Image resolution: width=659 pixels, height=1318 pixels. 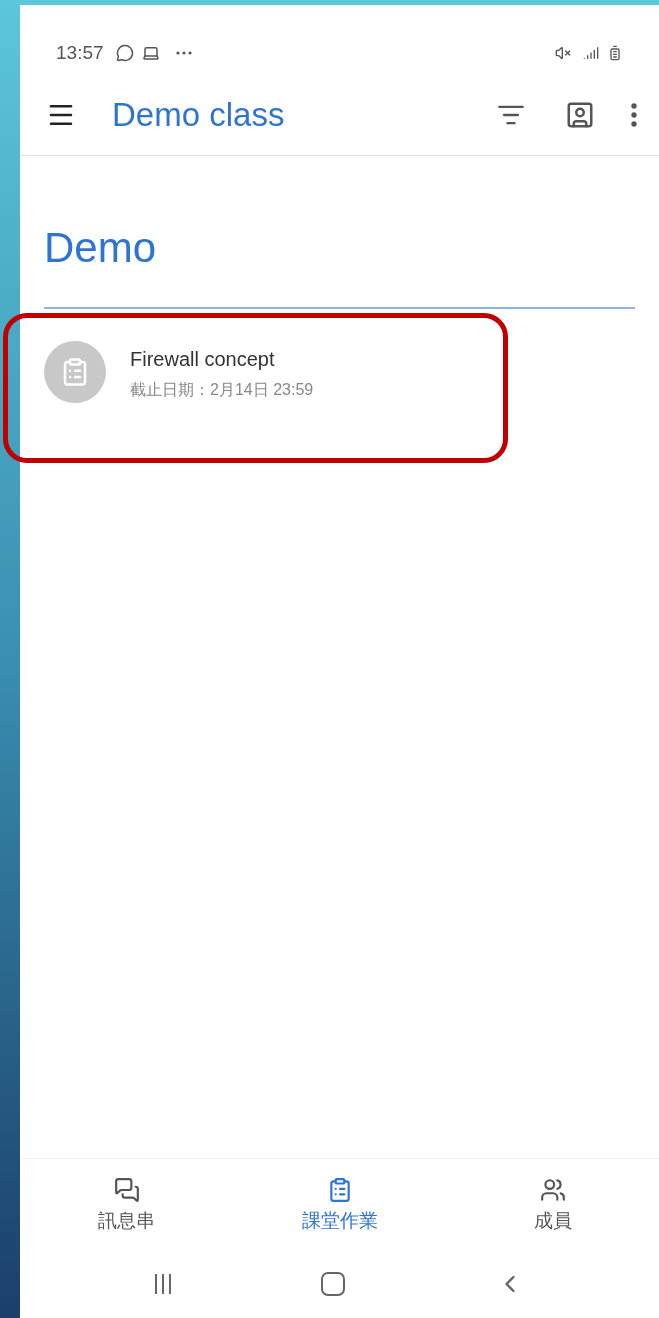 What do you see at coordinates (255, 376) in the screenshot?
I see `assignment-item: Firewall concept 截止日期：2月14日 23:59` at bounding box center [255, 376].